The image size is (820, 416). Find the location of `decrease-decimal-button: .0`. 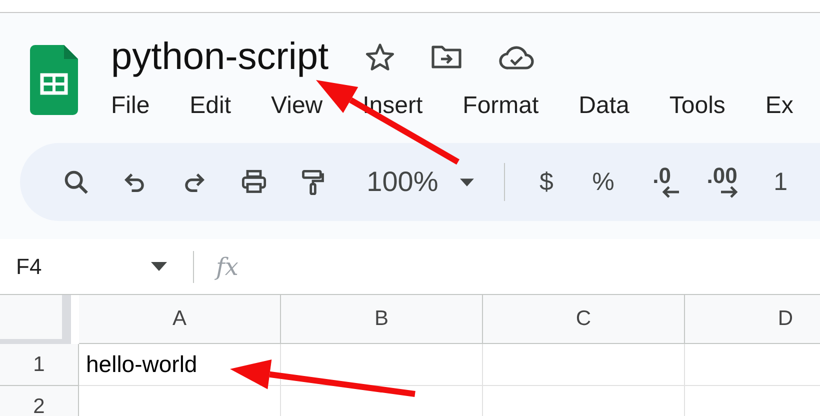

decrease-decimal-button: .0 is located at coordinates (661, 182).